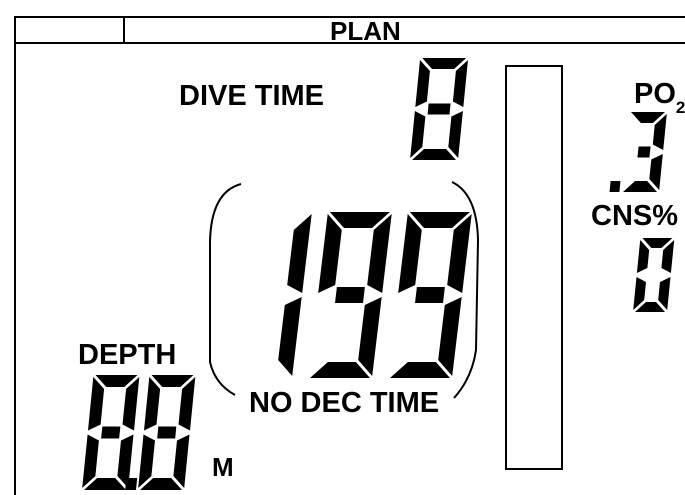 The image size is (685, 495). I want to click on digit-segment-b, so click(299, 253).